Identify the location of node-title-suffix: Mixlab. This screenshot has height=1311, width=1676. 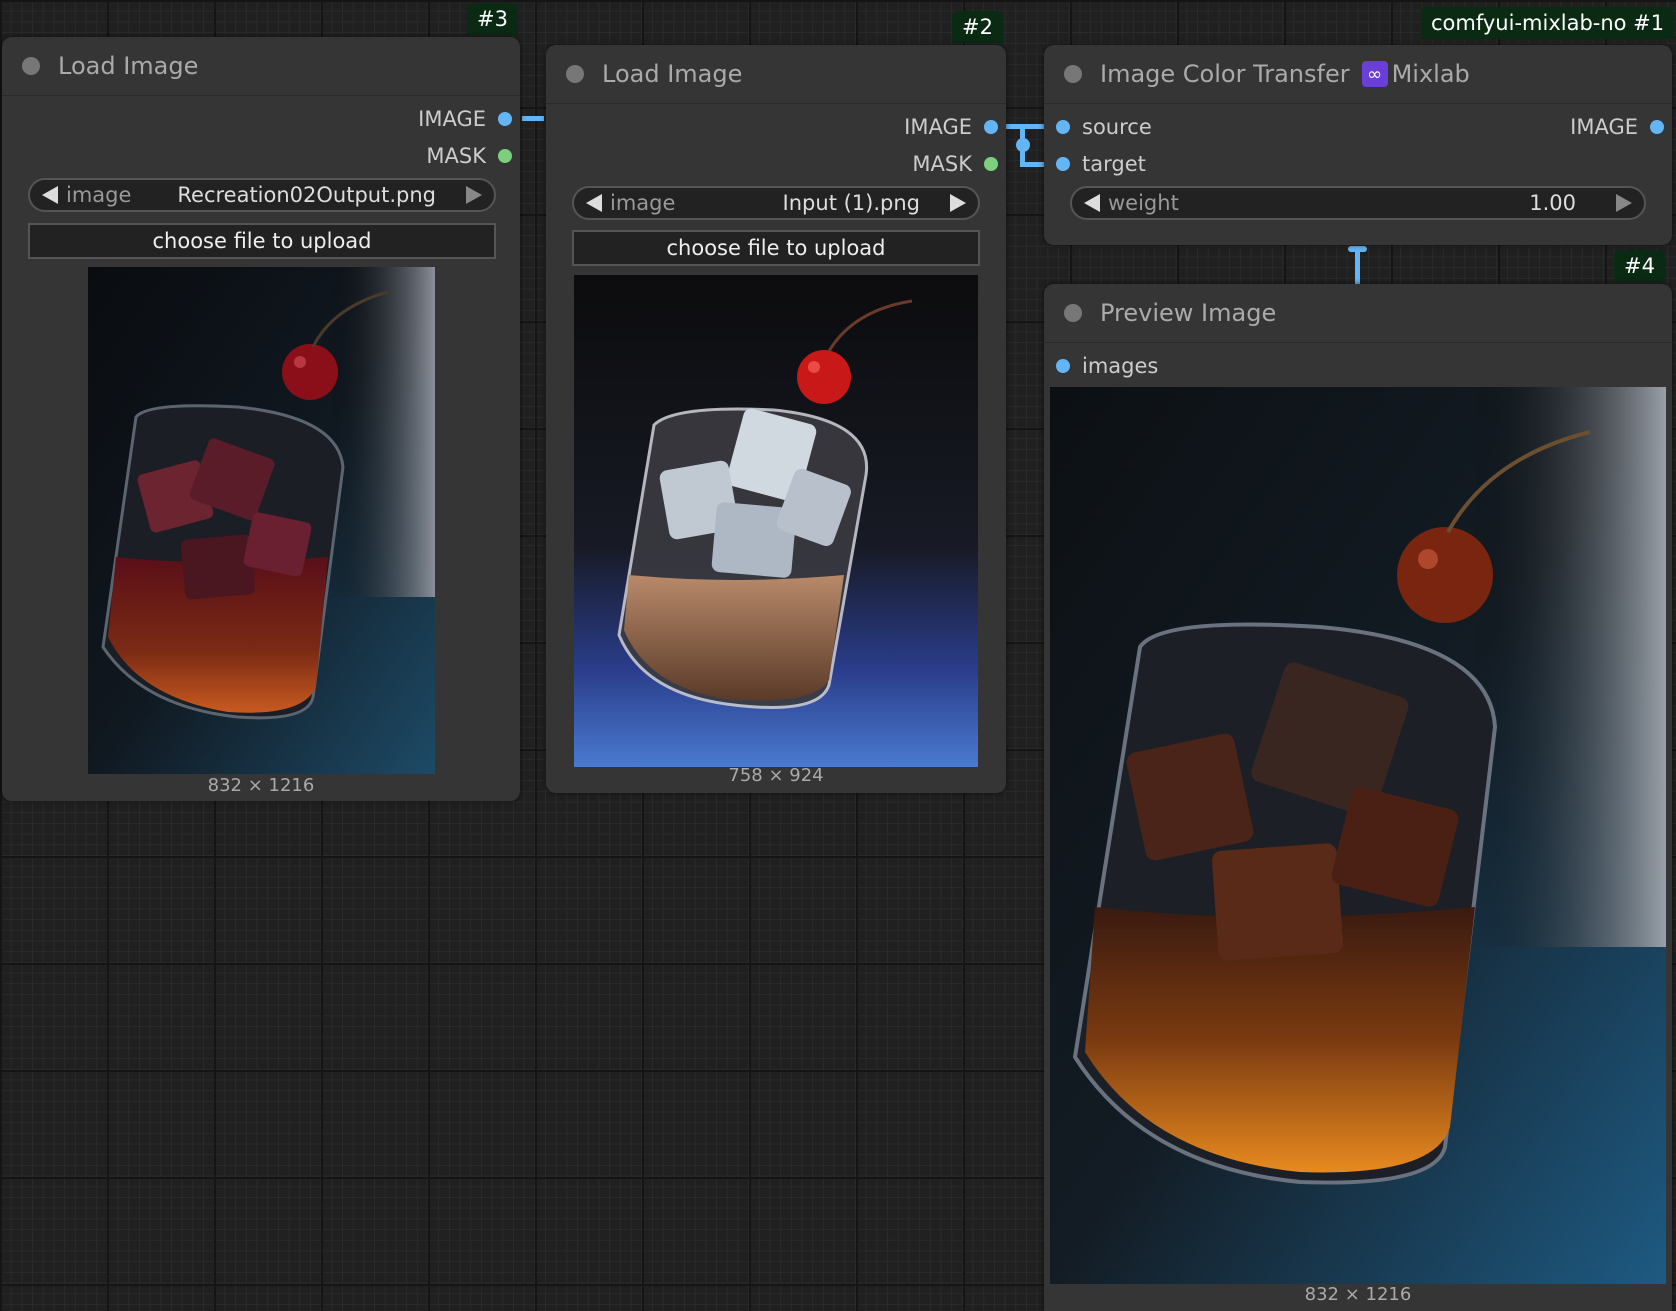
(1430, 74).